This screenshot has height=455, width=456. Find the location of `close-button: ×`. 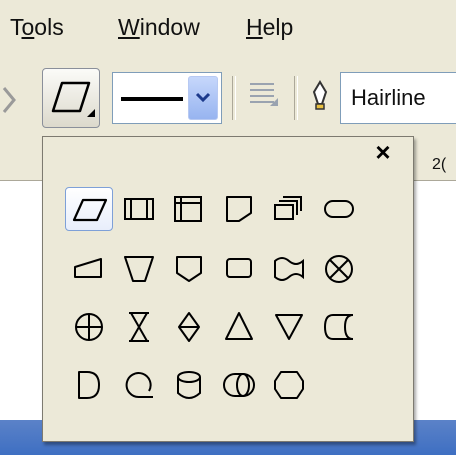

close-button: × is located at coordinates (383, 152).